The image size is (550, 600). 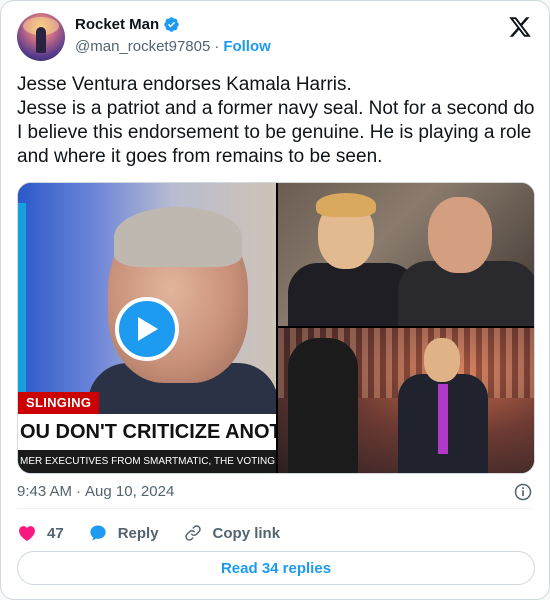 I want to click on x-logo-icon, so click(x=520, y=27).